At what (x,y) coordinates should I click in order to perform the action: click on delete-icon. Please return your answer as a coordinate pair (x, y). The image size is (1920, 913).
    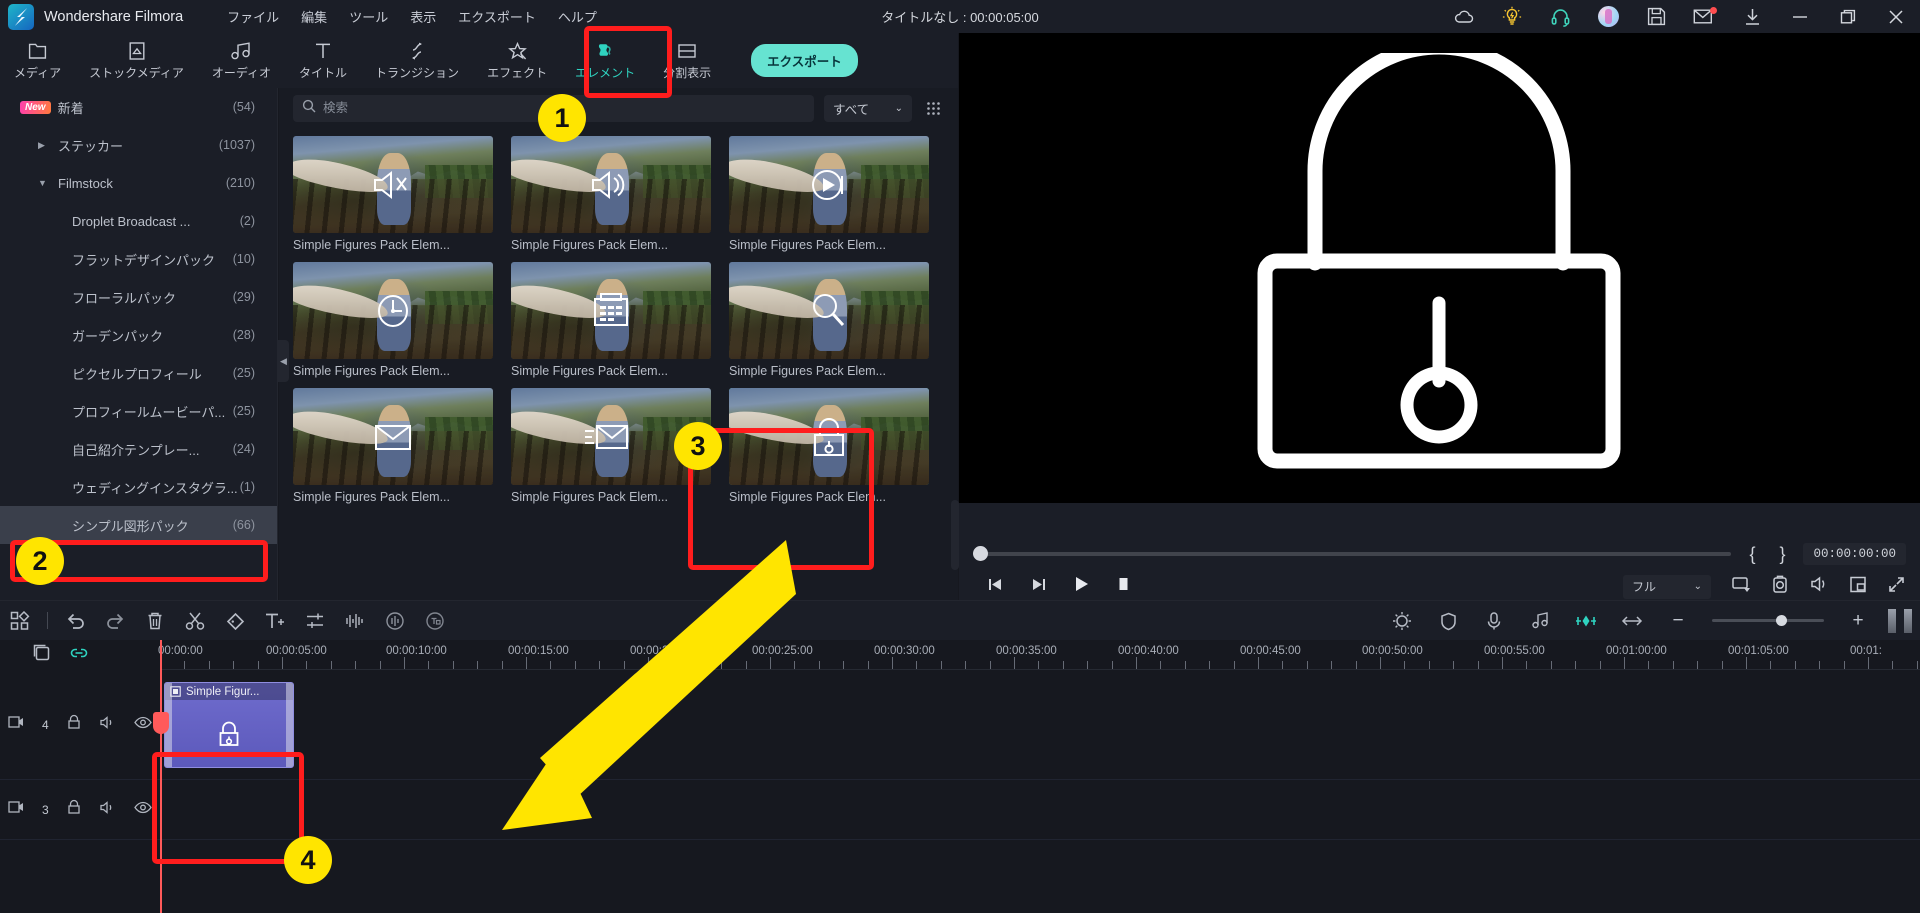
    Looking at the image, I should click on (155, 621).